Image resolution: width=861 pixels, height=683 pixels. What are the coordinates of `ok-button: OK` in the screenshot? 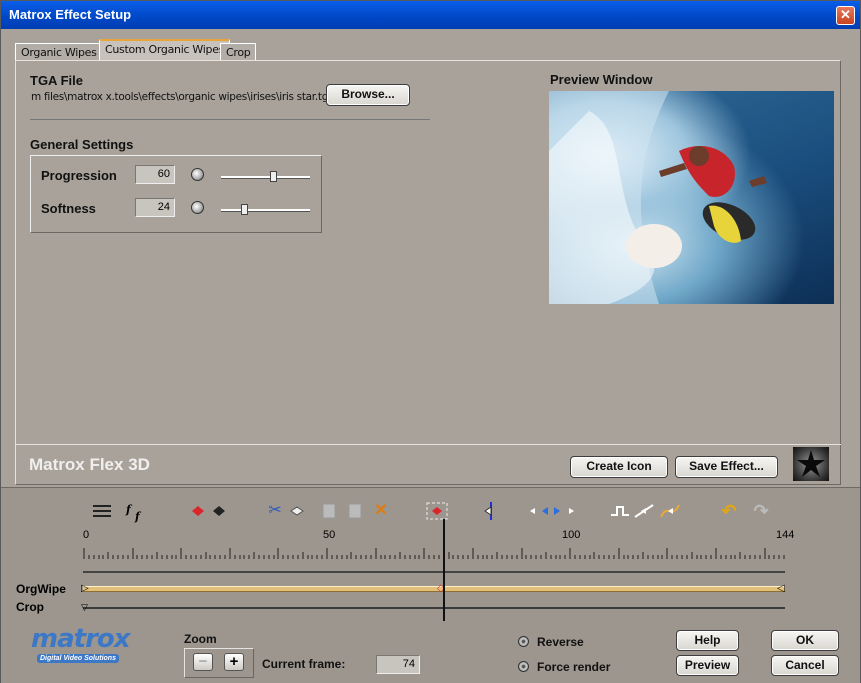 It's located at (805, 640).